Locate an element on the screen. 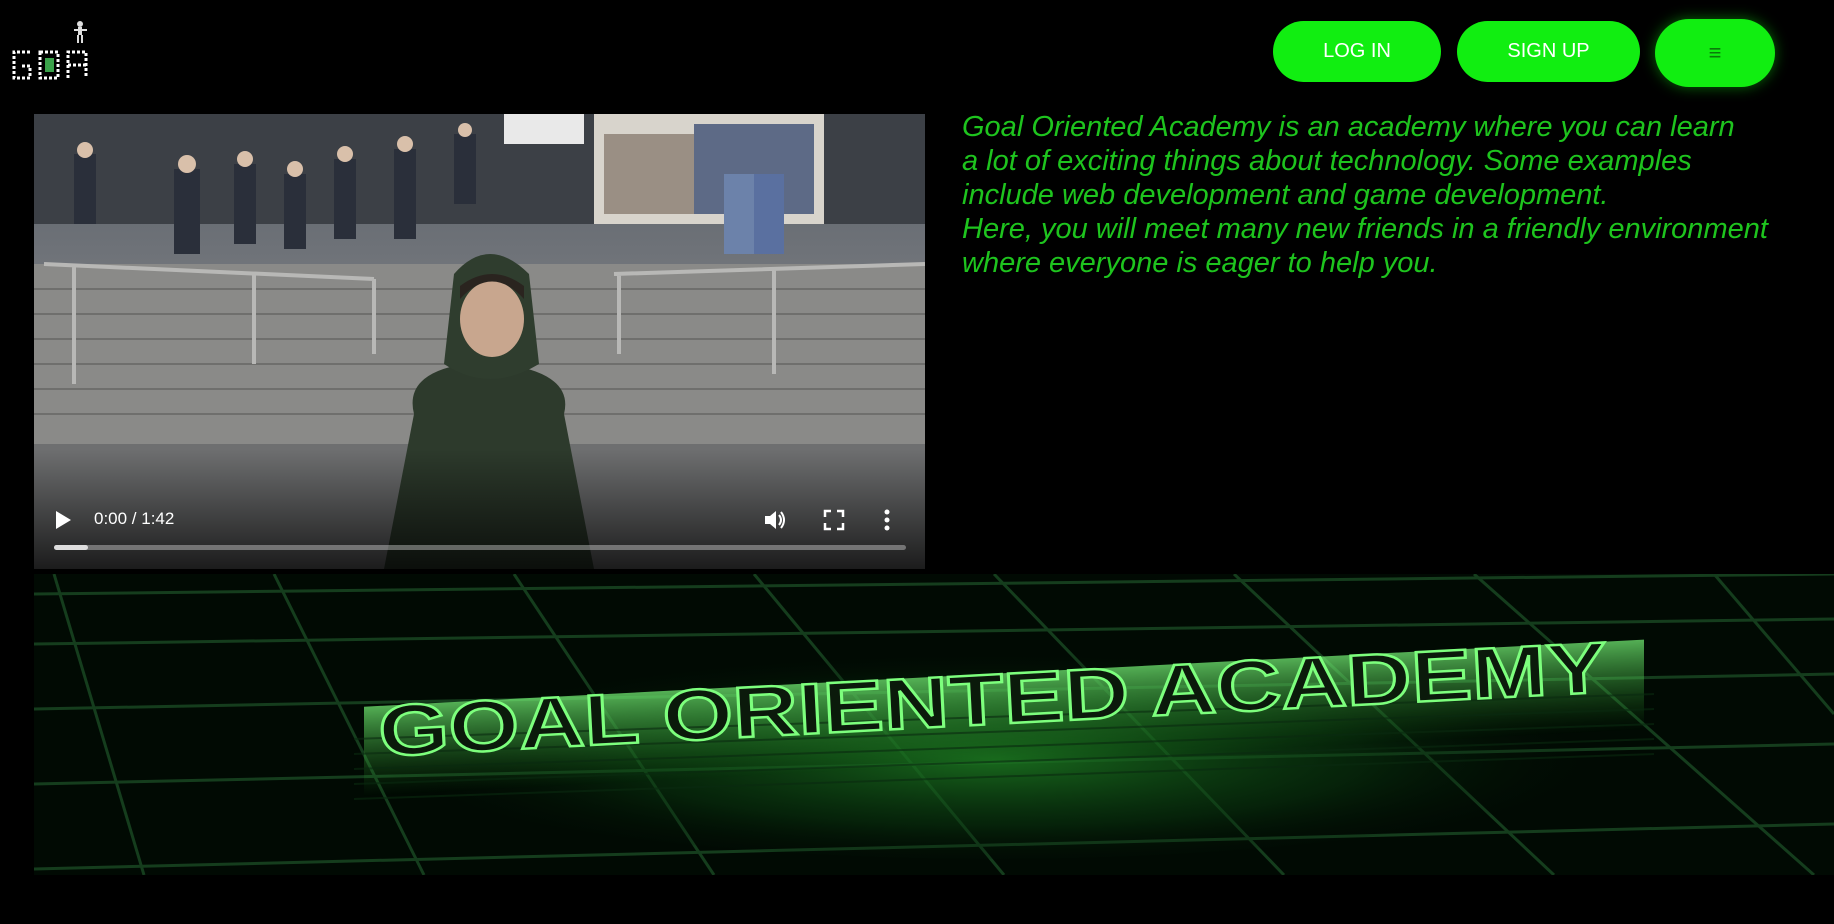 The height and width of the screenshot is (924, 1834). more-options-icon is located at coordinates (887, 520).